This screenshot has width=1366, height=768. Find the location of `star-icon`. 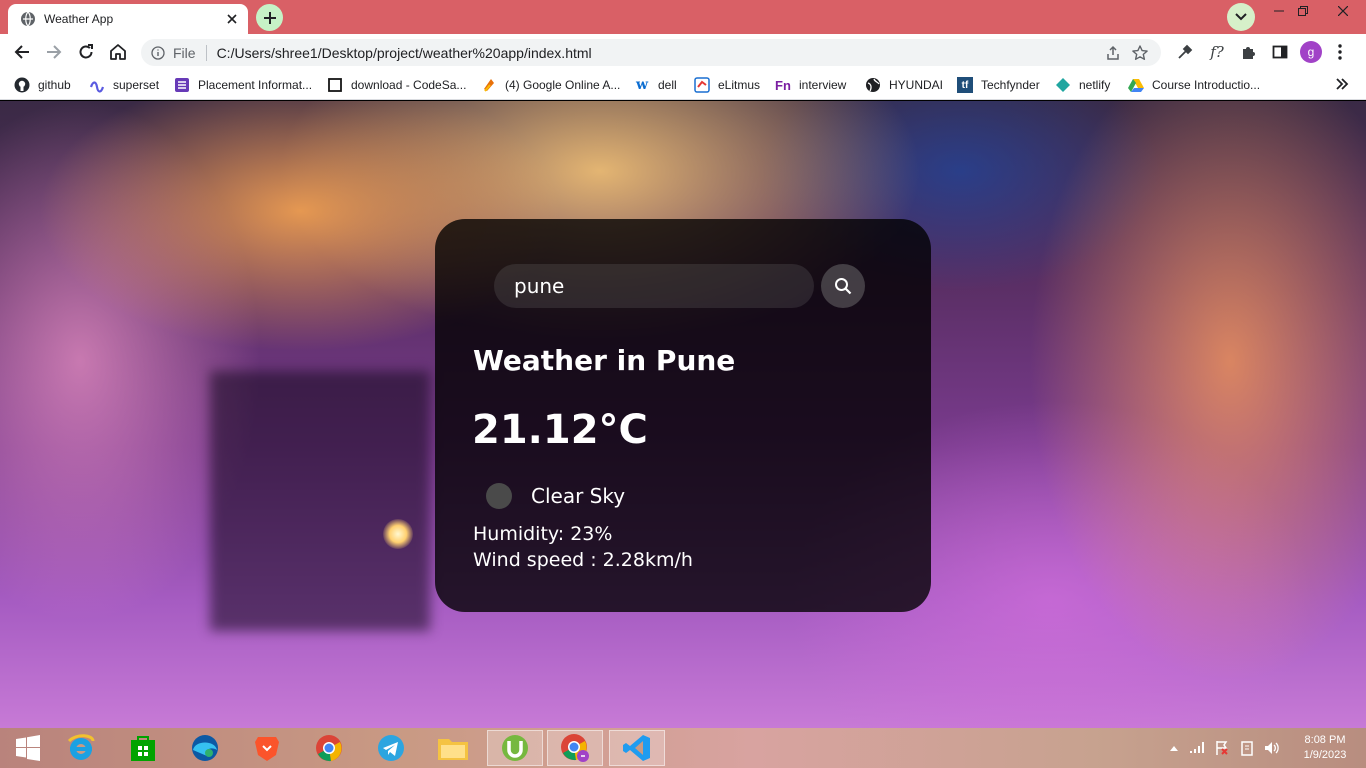

star-icon is located at coordinates (1140, 53).